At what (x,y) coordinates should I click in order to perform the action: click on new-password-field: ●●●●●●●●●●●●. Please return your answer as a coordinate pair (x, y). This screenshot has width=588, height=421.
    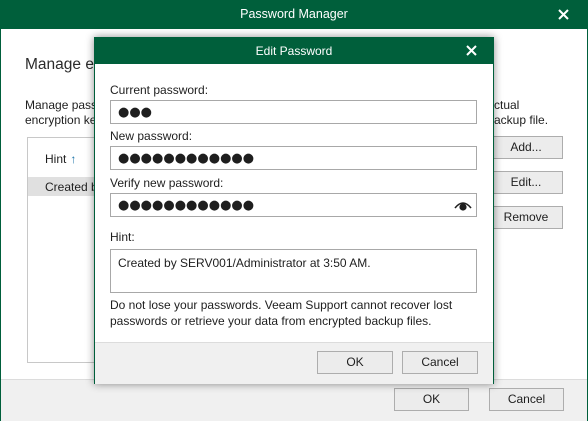
    Looking at the image, I should click on (293, 158).